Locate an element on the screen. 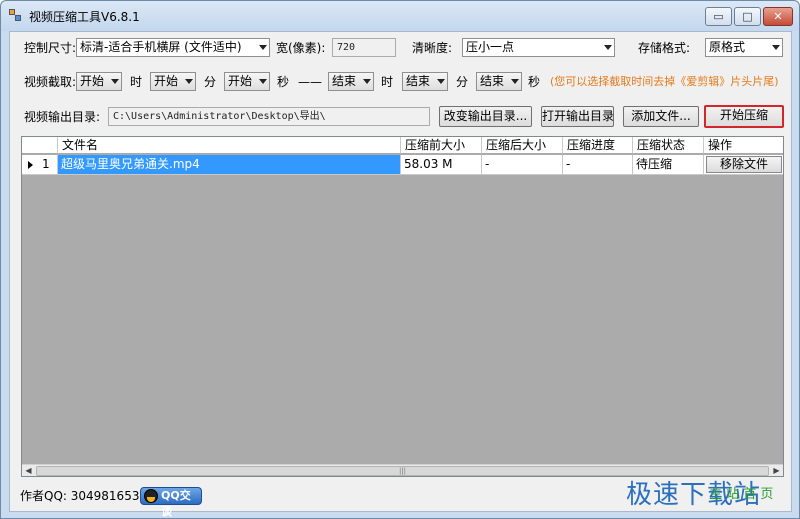 The height and width of the screenshot is (519, 800). scroll-right-icon: ▶ is located at coordinates (776, 471).